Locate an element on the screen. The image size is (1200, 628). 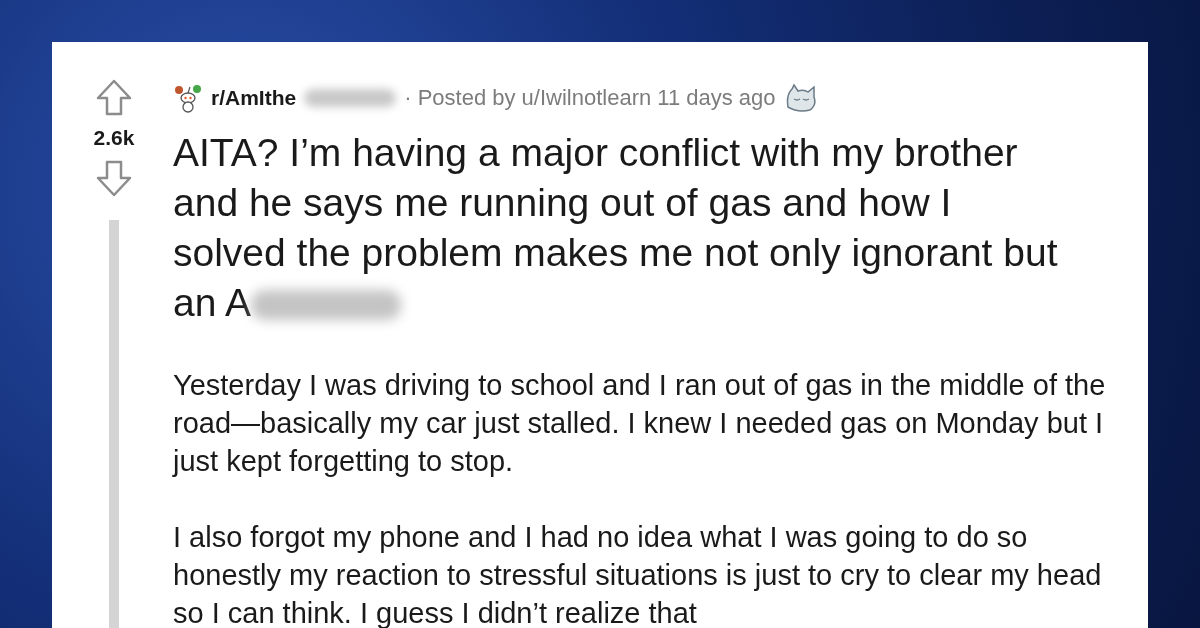
downvote-icon is located at coordinates (114, 178).